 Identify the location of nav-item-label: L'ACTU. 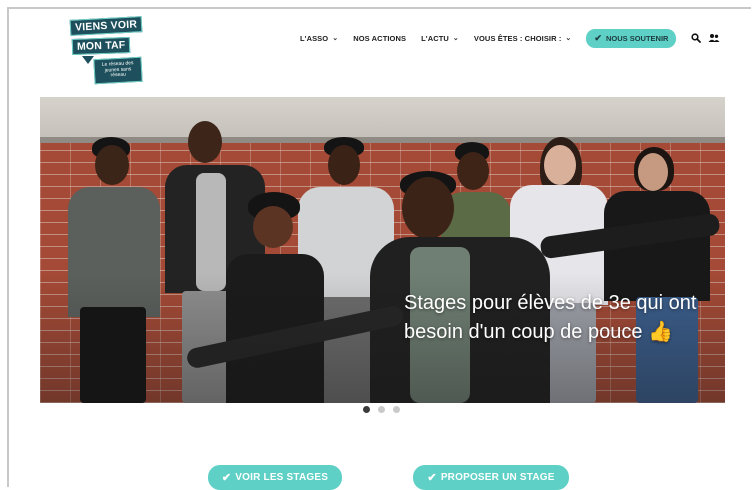
(435, 38).